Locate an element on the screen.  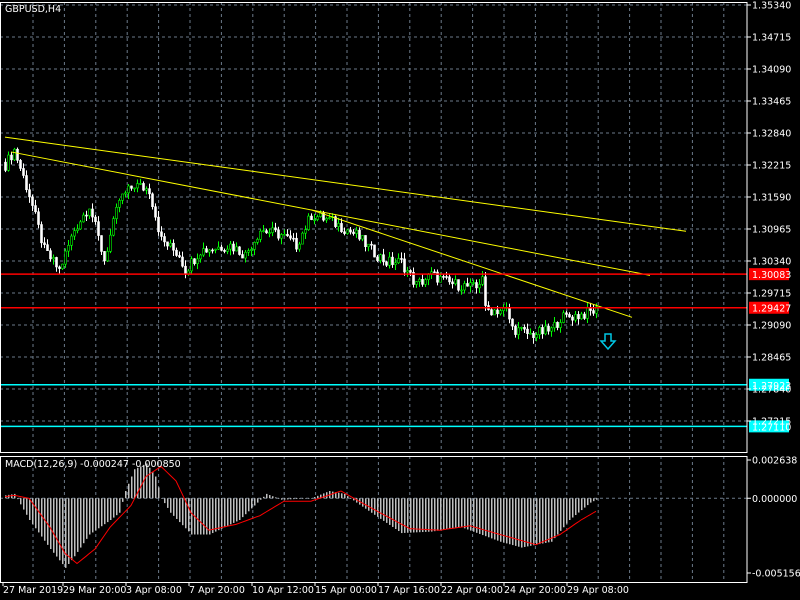
macd-label: MACD(12,26,9) -0.000247 -0.000850 is located at coordinates (93, 464).